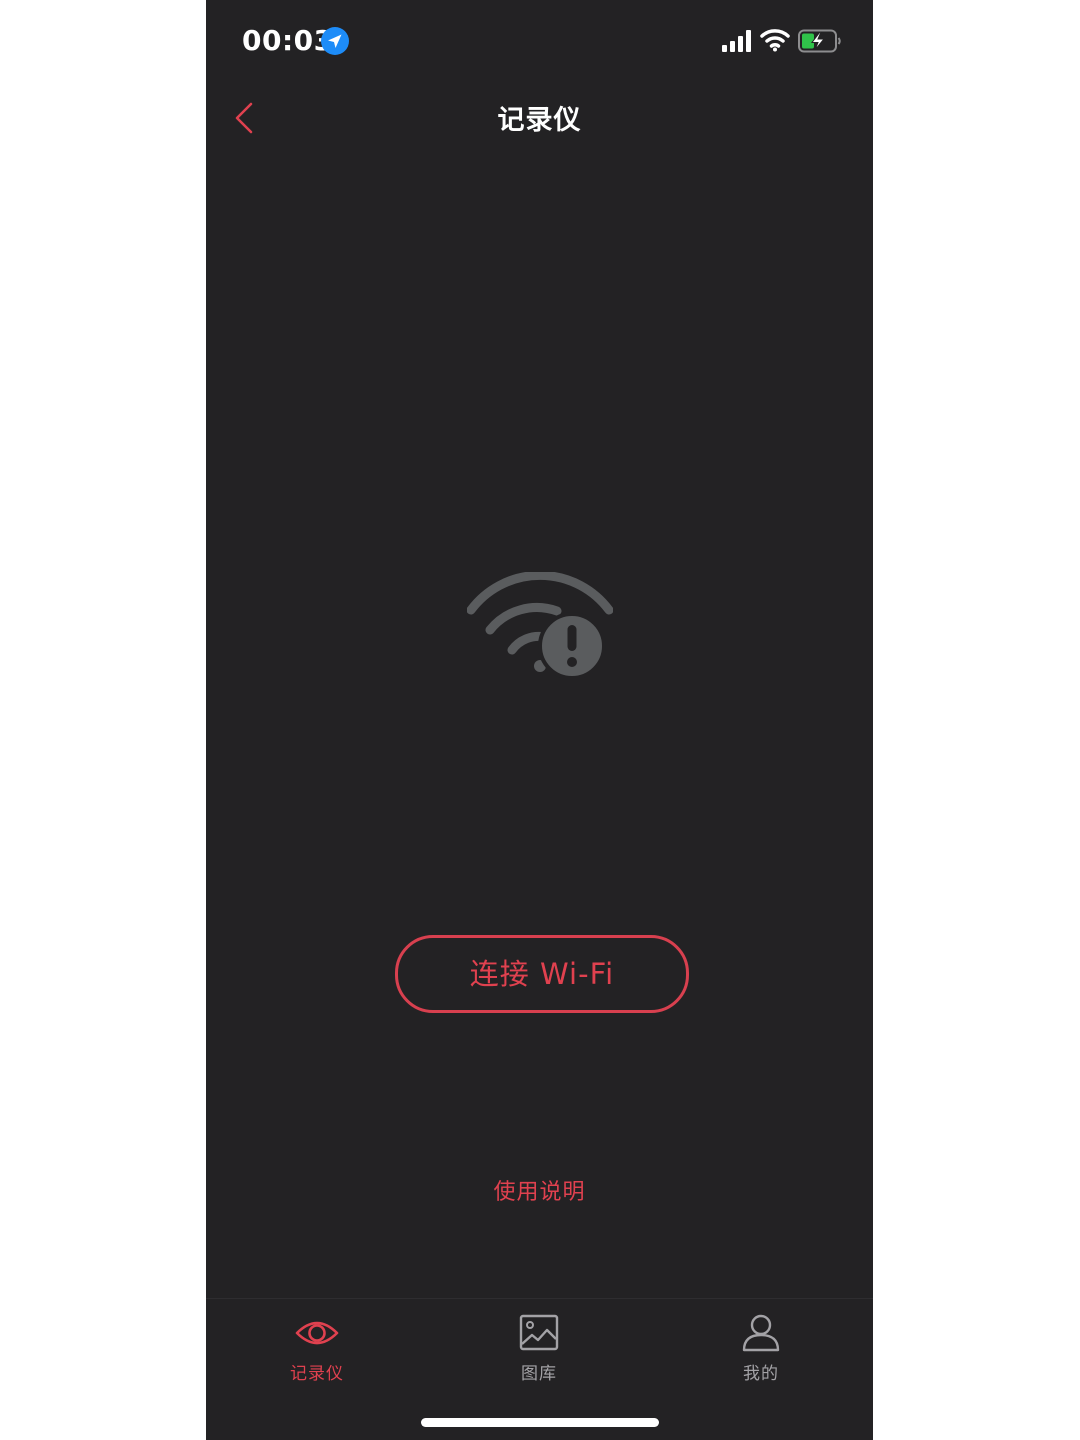 The width and height of the screenshot is (1080, 1440). I want to click on home-indicator, so click(540, 1422).